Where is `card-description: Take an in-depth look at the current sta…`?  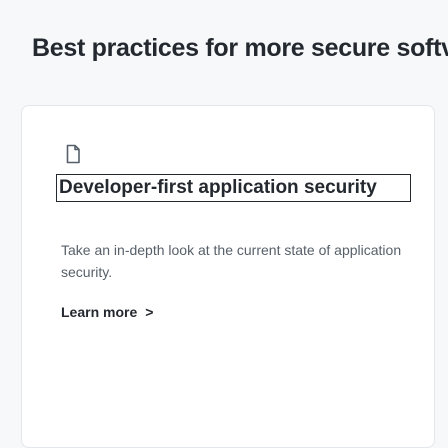 card-description: Take an in-depth look at the current sta… is located at coordinates (231, 261).